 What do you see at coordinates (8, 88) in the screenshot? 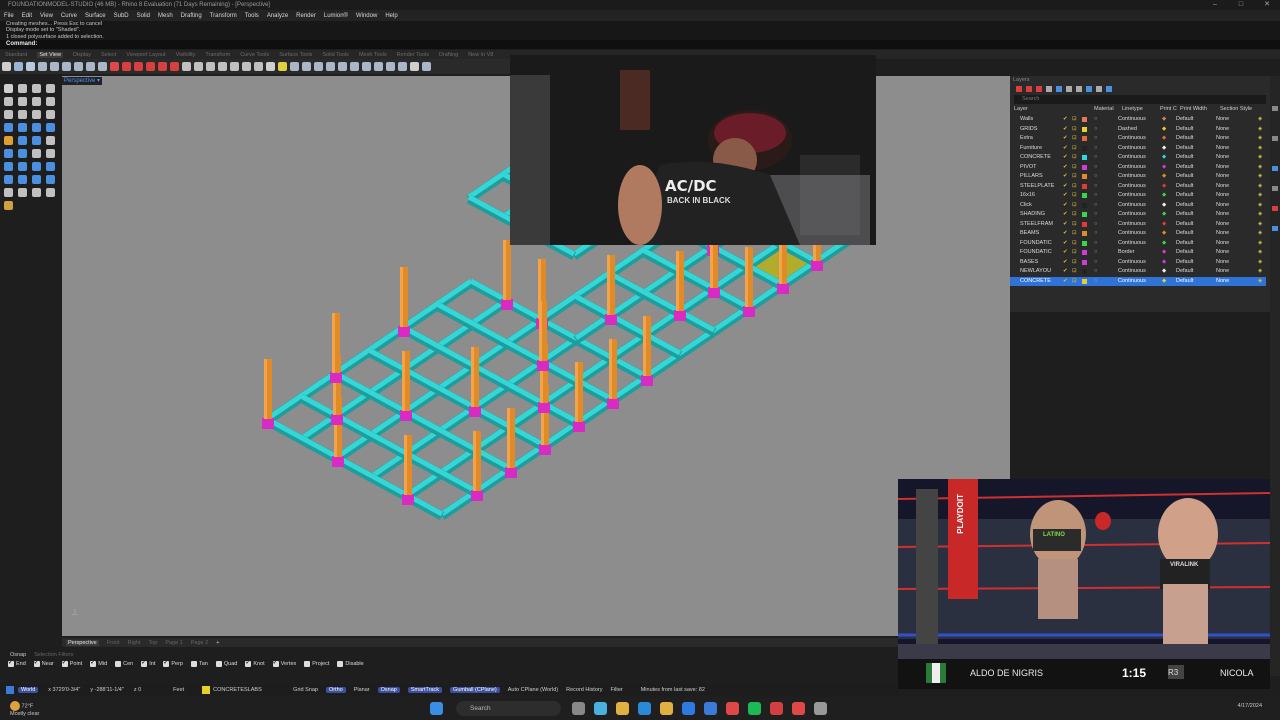
I see `select-icon` at bounding box center [8, 88].